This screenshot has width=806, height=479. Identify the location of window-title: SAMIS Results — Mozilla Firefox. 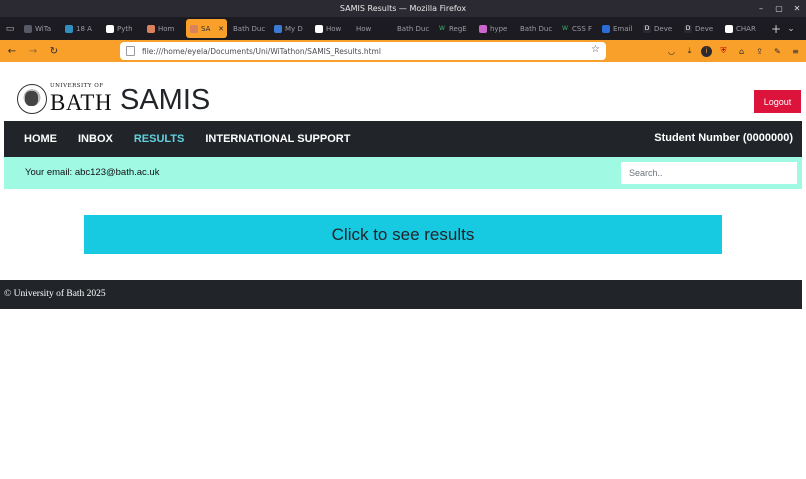
(403, 8).